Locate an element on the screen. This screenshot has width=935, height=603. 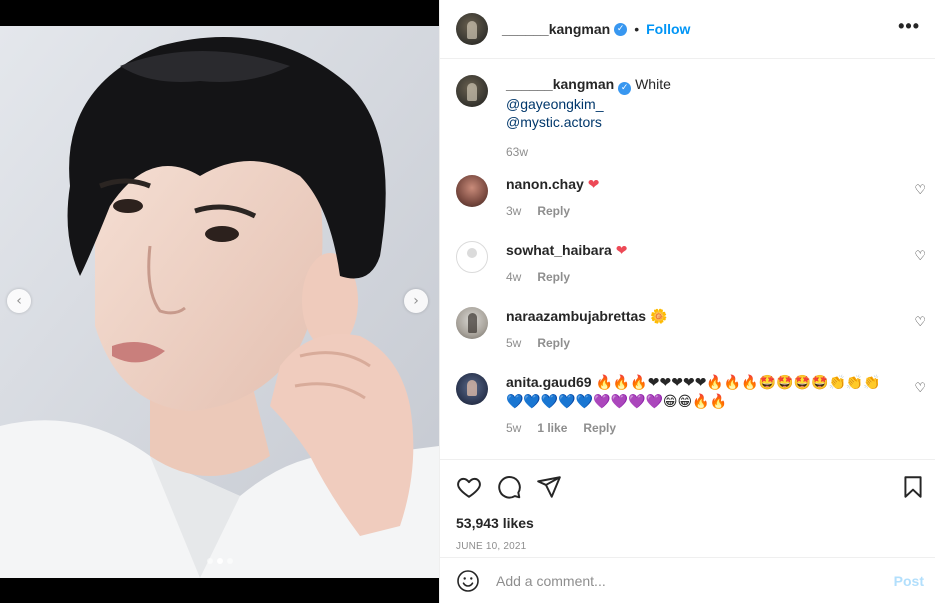
comment-line: sowhat_haibara ❤ is located at coordinates (706, 250).